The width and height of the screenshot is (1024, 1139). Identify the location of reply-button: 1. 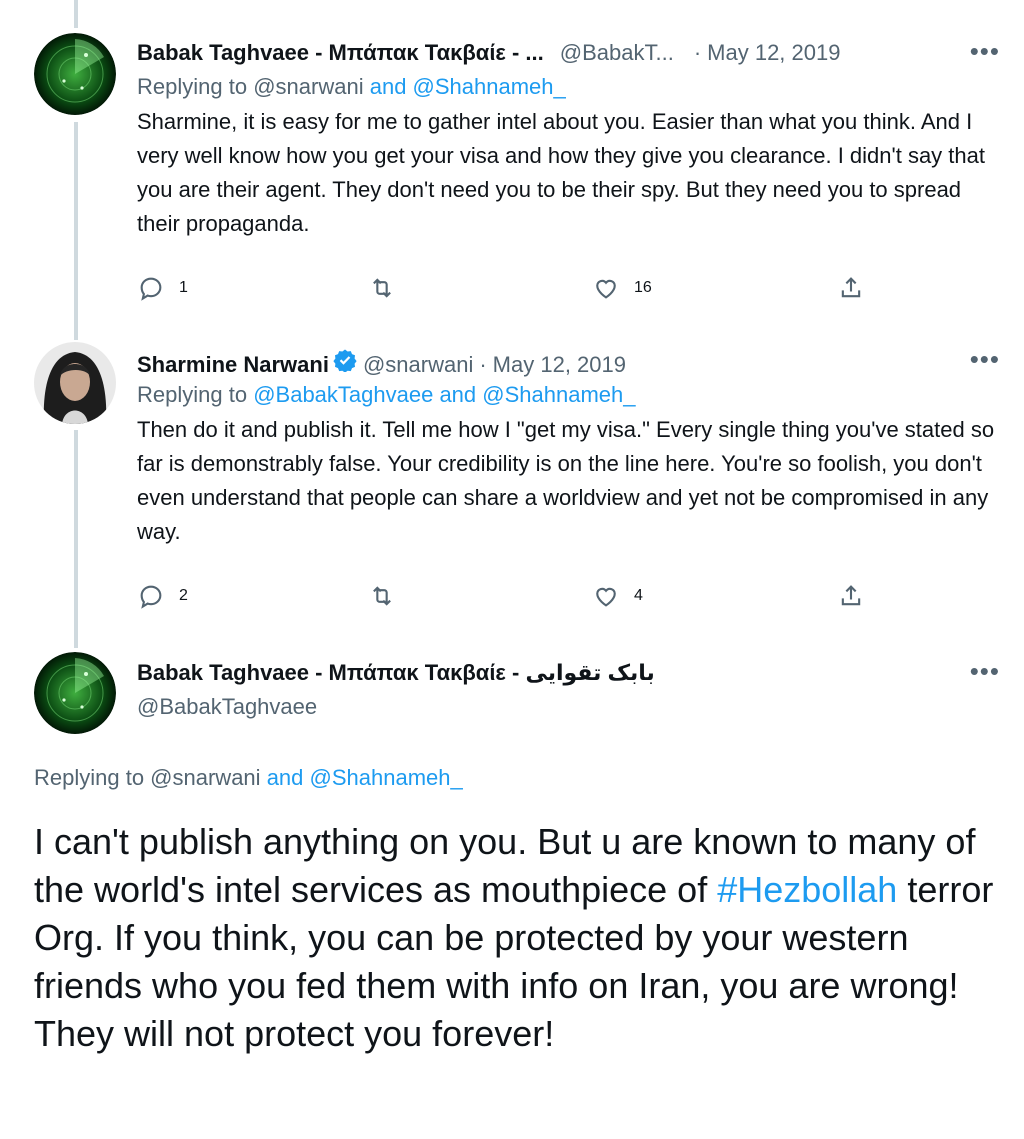
(162, 288).